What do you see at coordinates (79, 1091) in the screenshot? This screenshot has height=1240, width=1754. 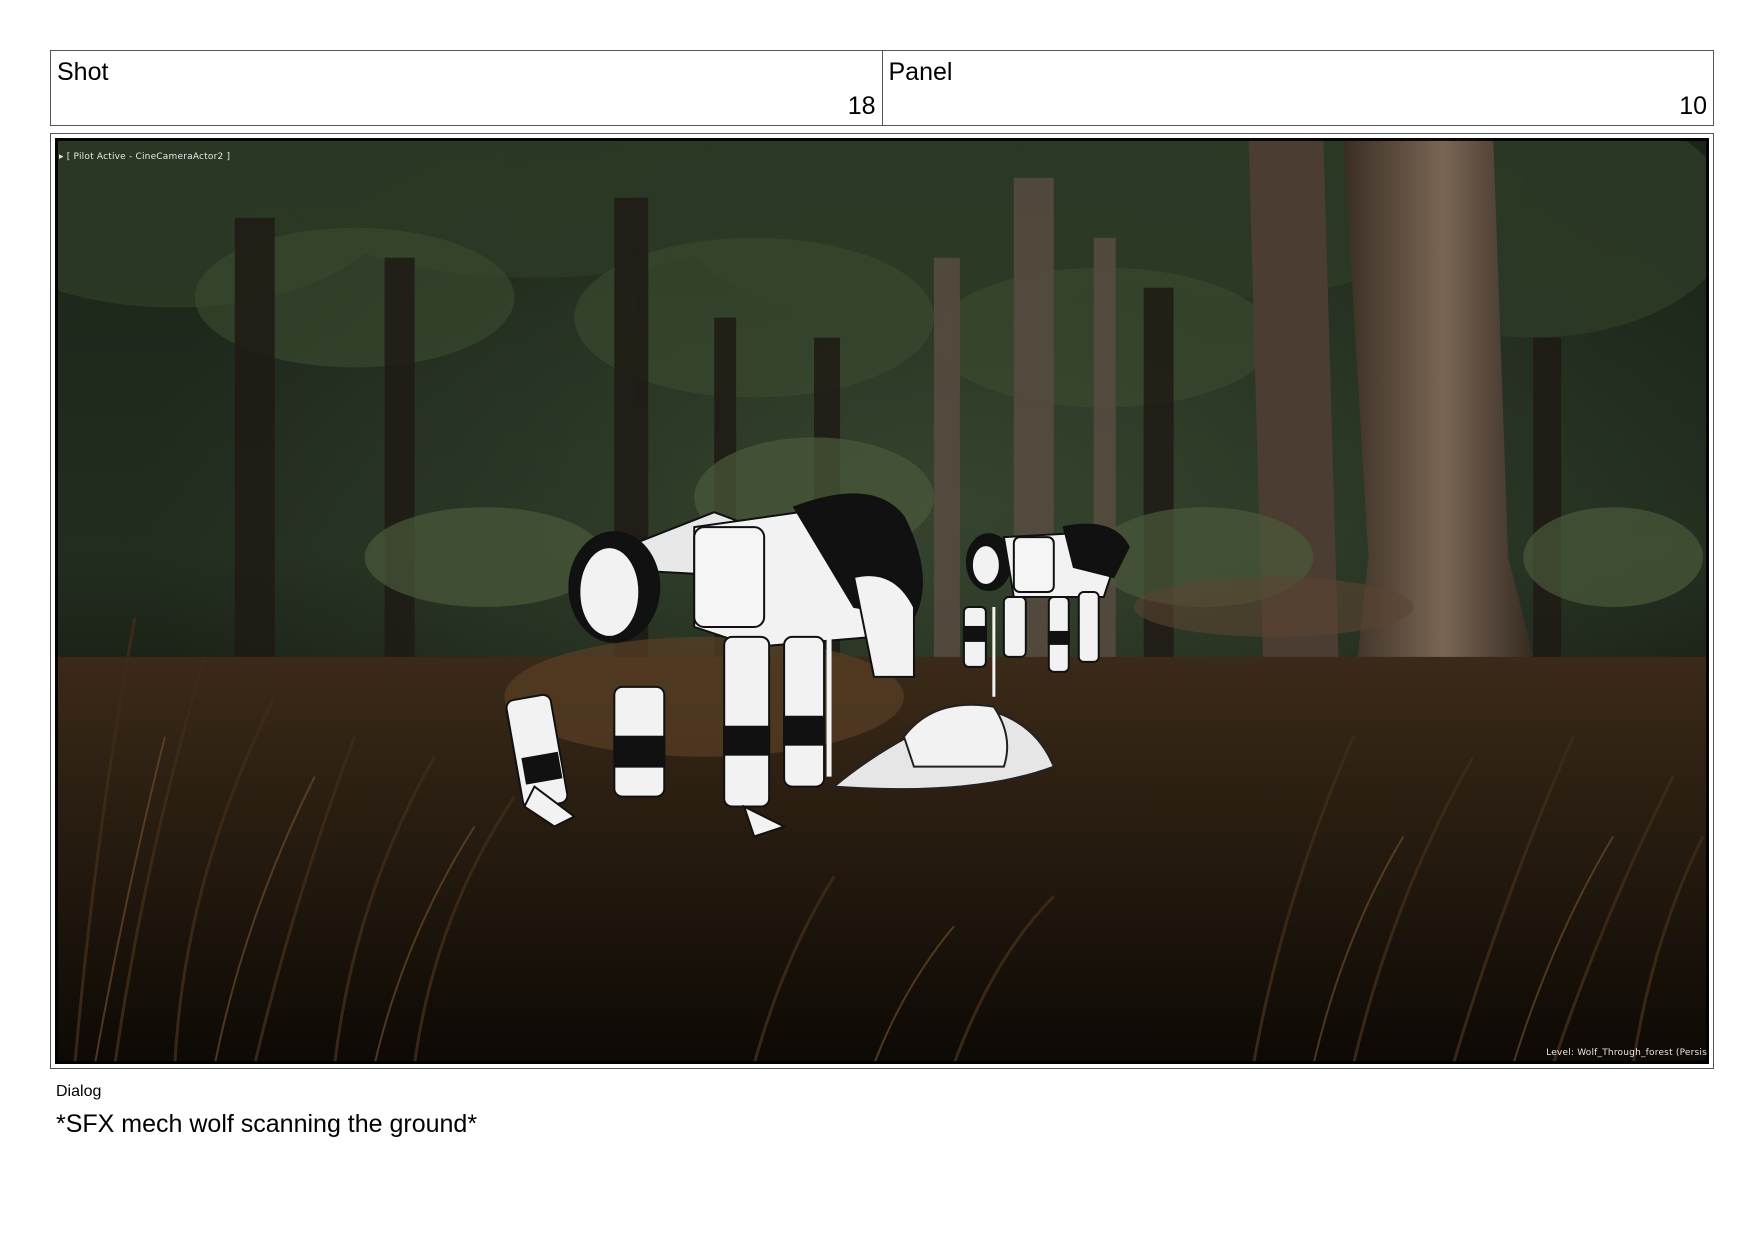 I see `dialog-label: Dialog` at bounding box center [79, 1091].